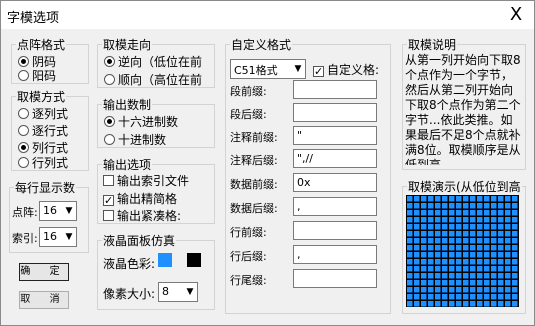  I want to click on checkbox-output-tight-format: 输出紧凑格:, so click(142, 215).